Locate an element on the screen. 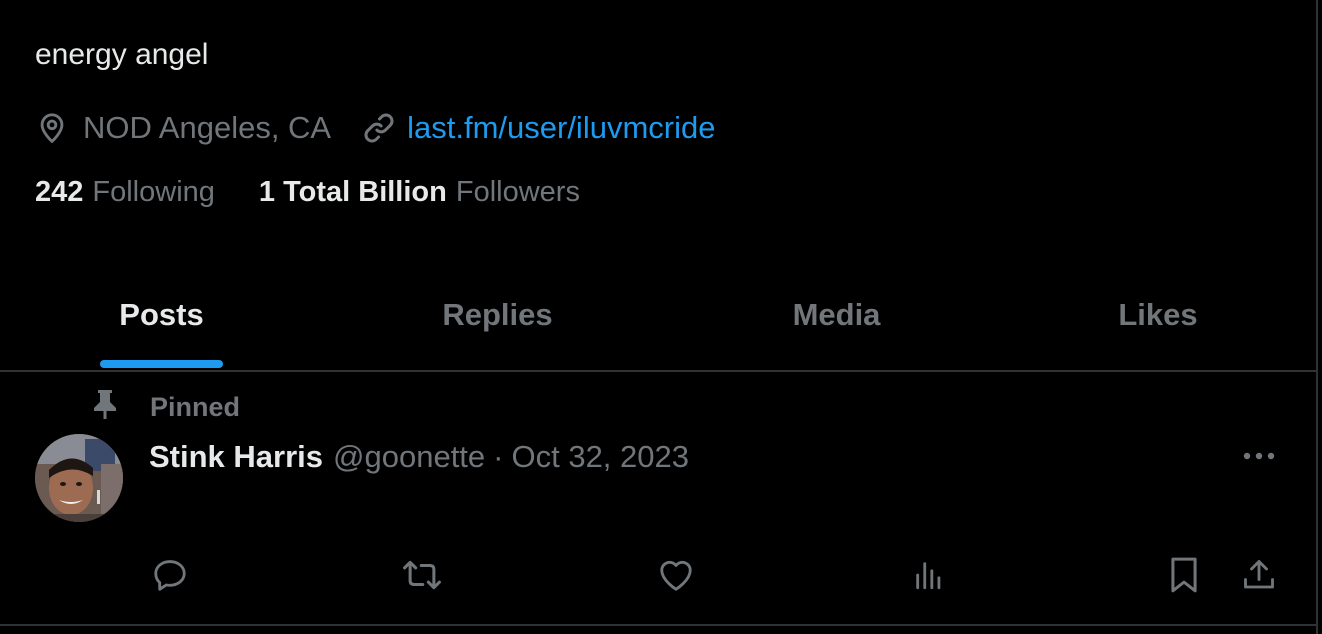 This screenshot has height=634, width=1322. post-author-name: Stink Harris is located at coordinates (236, 457).